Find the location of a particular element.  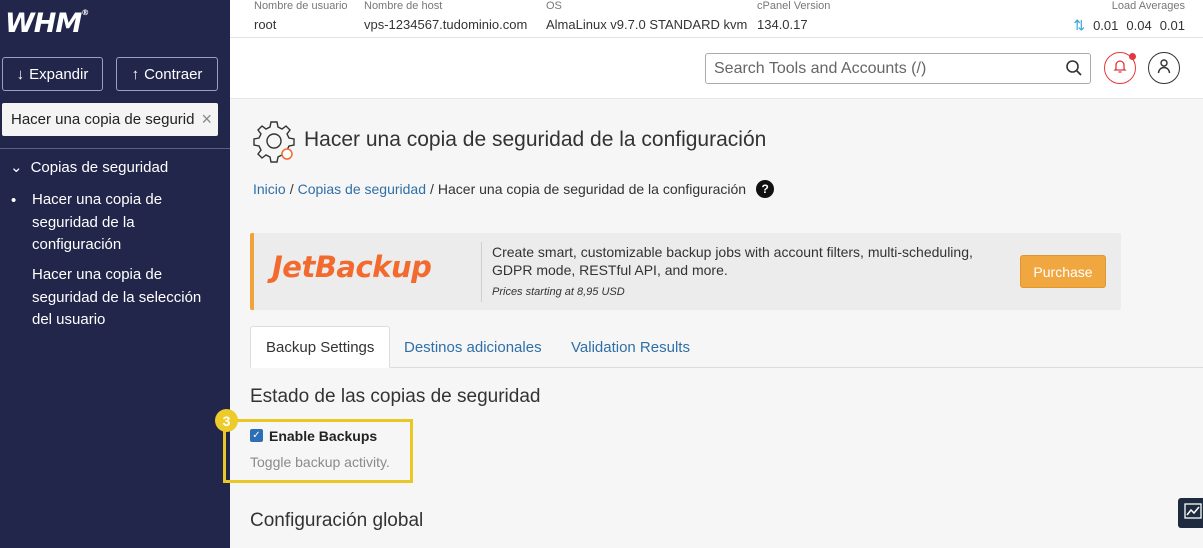

promo-divider is located at coordinates (481, 272).